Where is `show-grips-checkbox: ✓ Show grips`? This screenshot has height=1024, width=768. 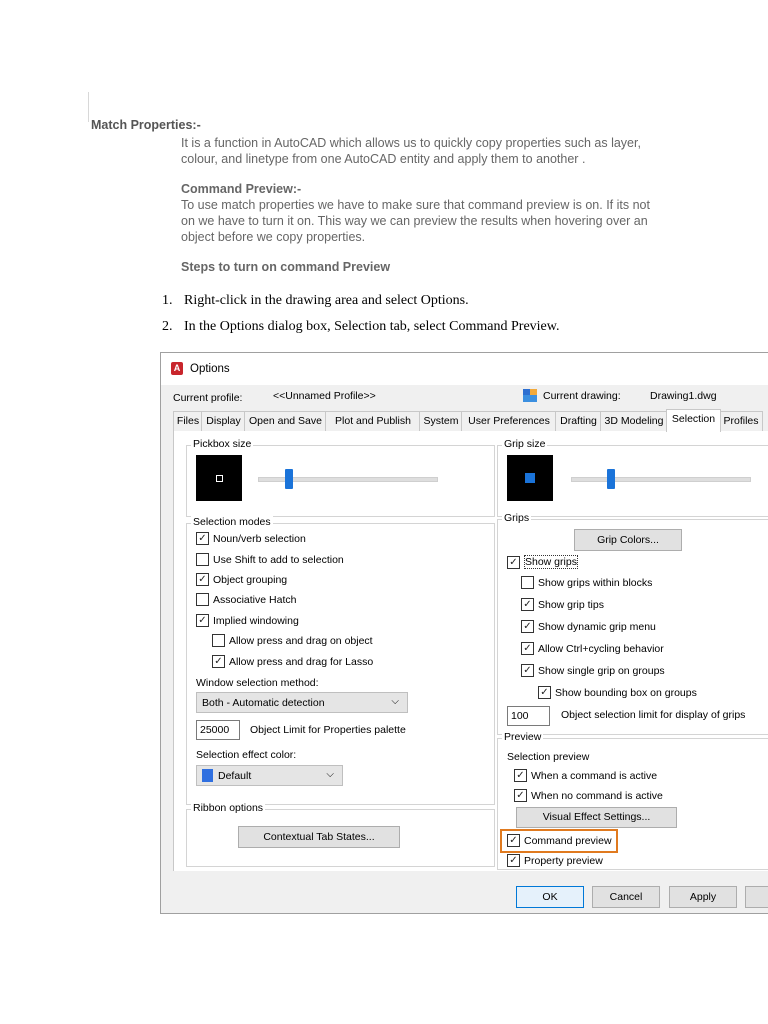 show-grips-checkbox: ✓ Show grips is located at coordinates (542, 562).